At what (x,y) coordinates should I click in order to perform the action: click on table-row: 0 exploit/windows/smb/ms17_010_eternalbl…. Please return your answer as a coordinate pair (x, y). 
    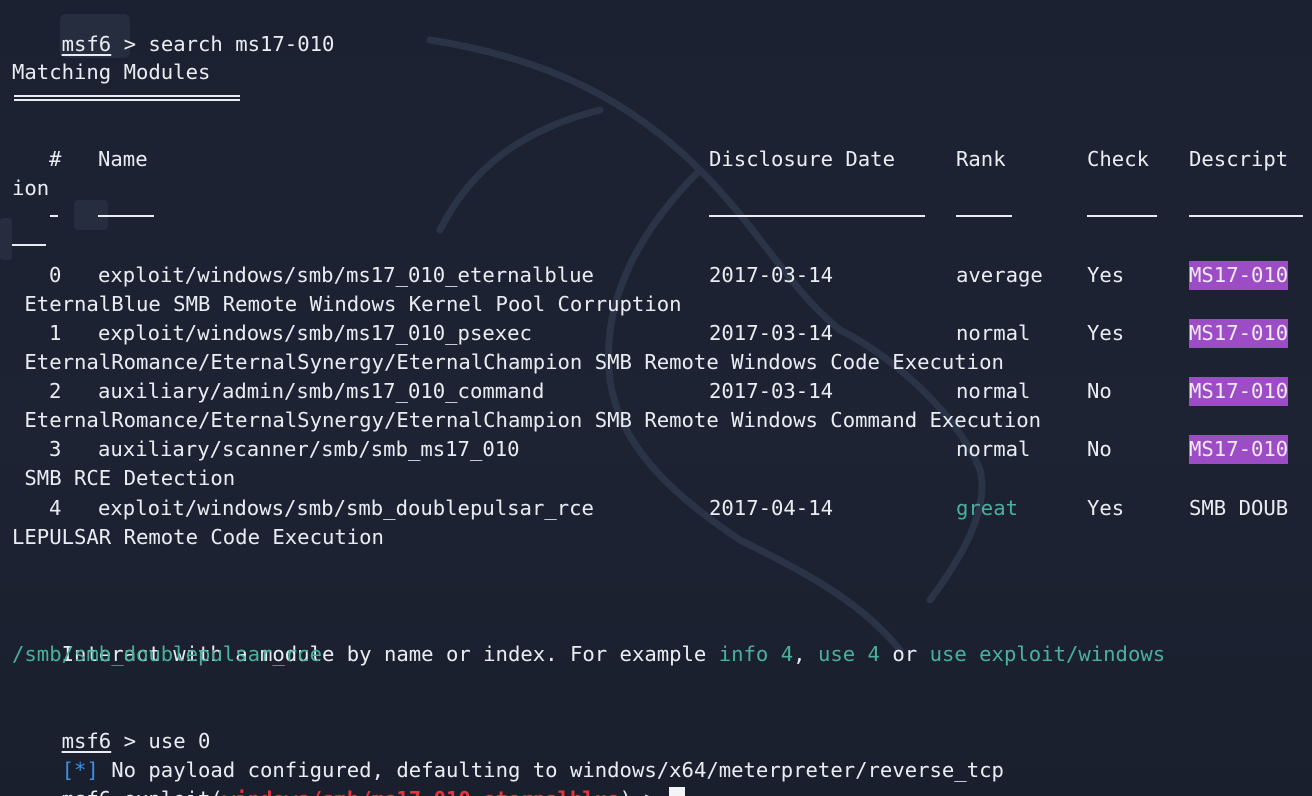
    Looking at the image, I should click on (662, 275).